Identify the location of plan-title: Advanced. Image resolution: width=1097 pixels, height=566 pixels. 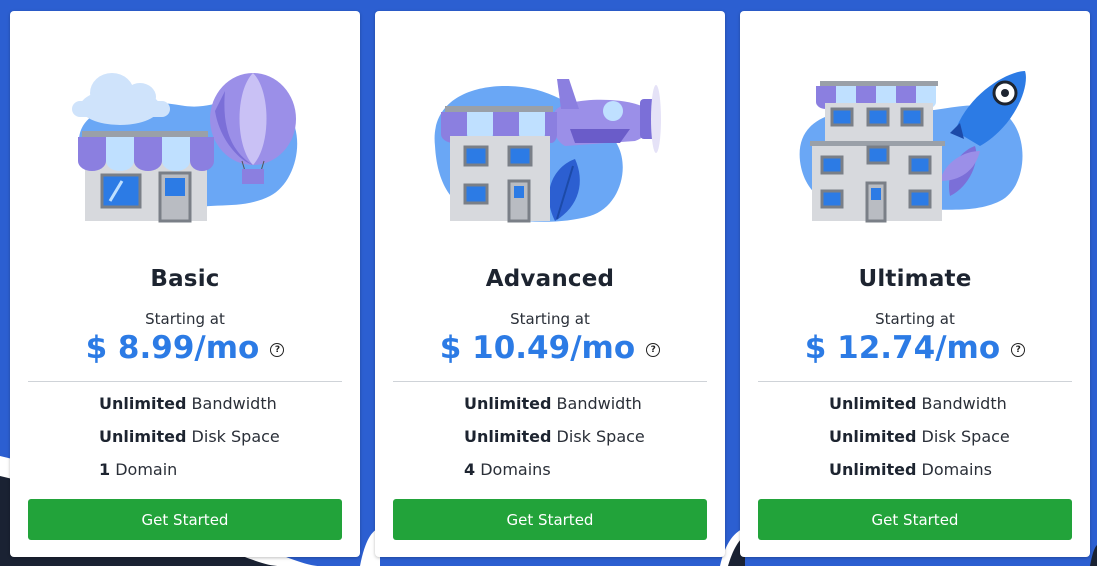
(550, 279).